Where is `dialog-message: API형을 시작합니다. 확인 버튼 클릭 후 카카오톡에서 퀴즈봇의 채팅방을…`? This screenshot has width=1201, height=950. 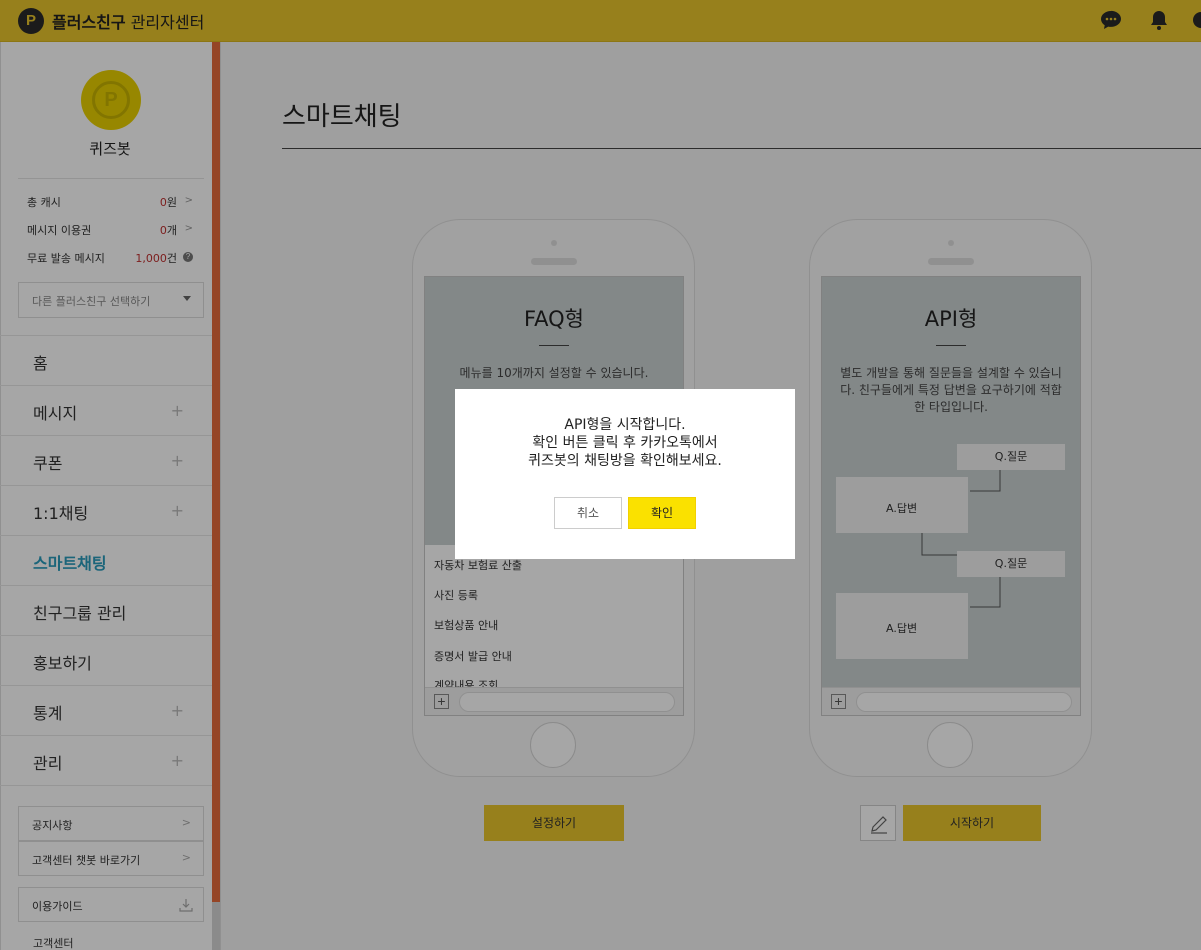 dialog-message: API형을 시작합니다. 확인 버튼 클릭 후 카카오톡에서 퀴즈봇의 채팅방을… is located at coordinates (625, 443).